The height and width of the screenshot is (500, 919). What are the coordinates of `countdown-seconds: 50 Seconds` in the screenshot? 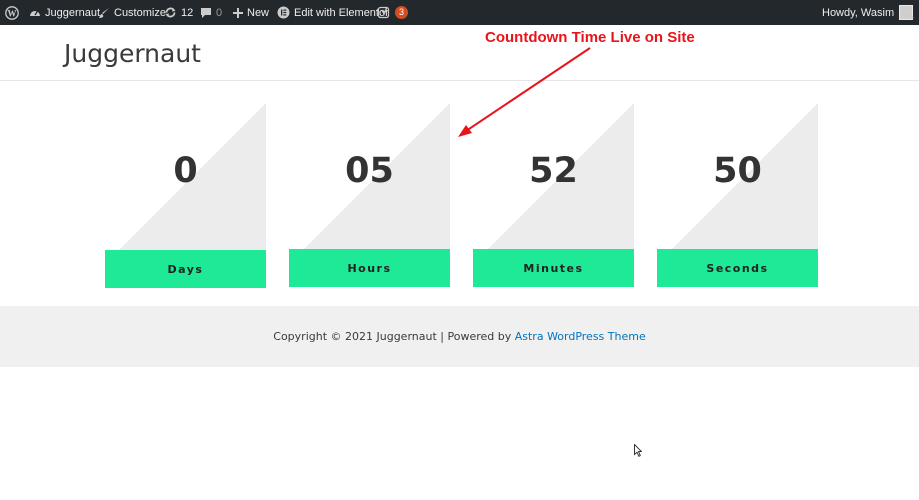 It's located at (737, 195).